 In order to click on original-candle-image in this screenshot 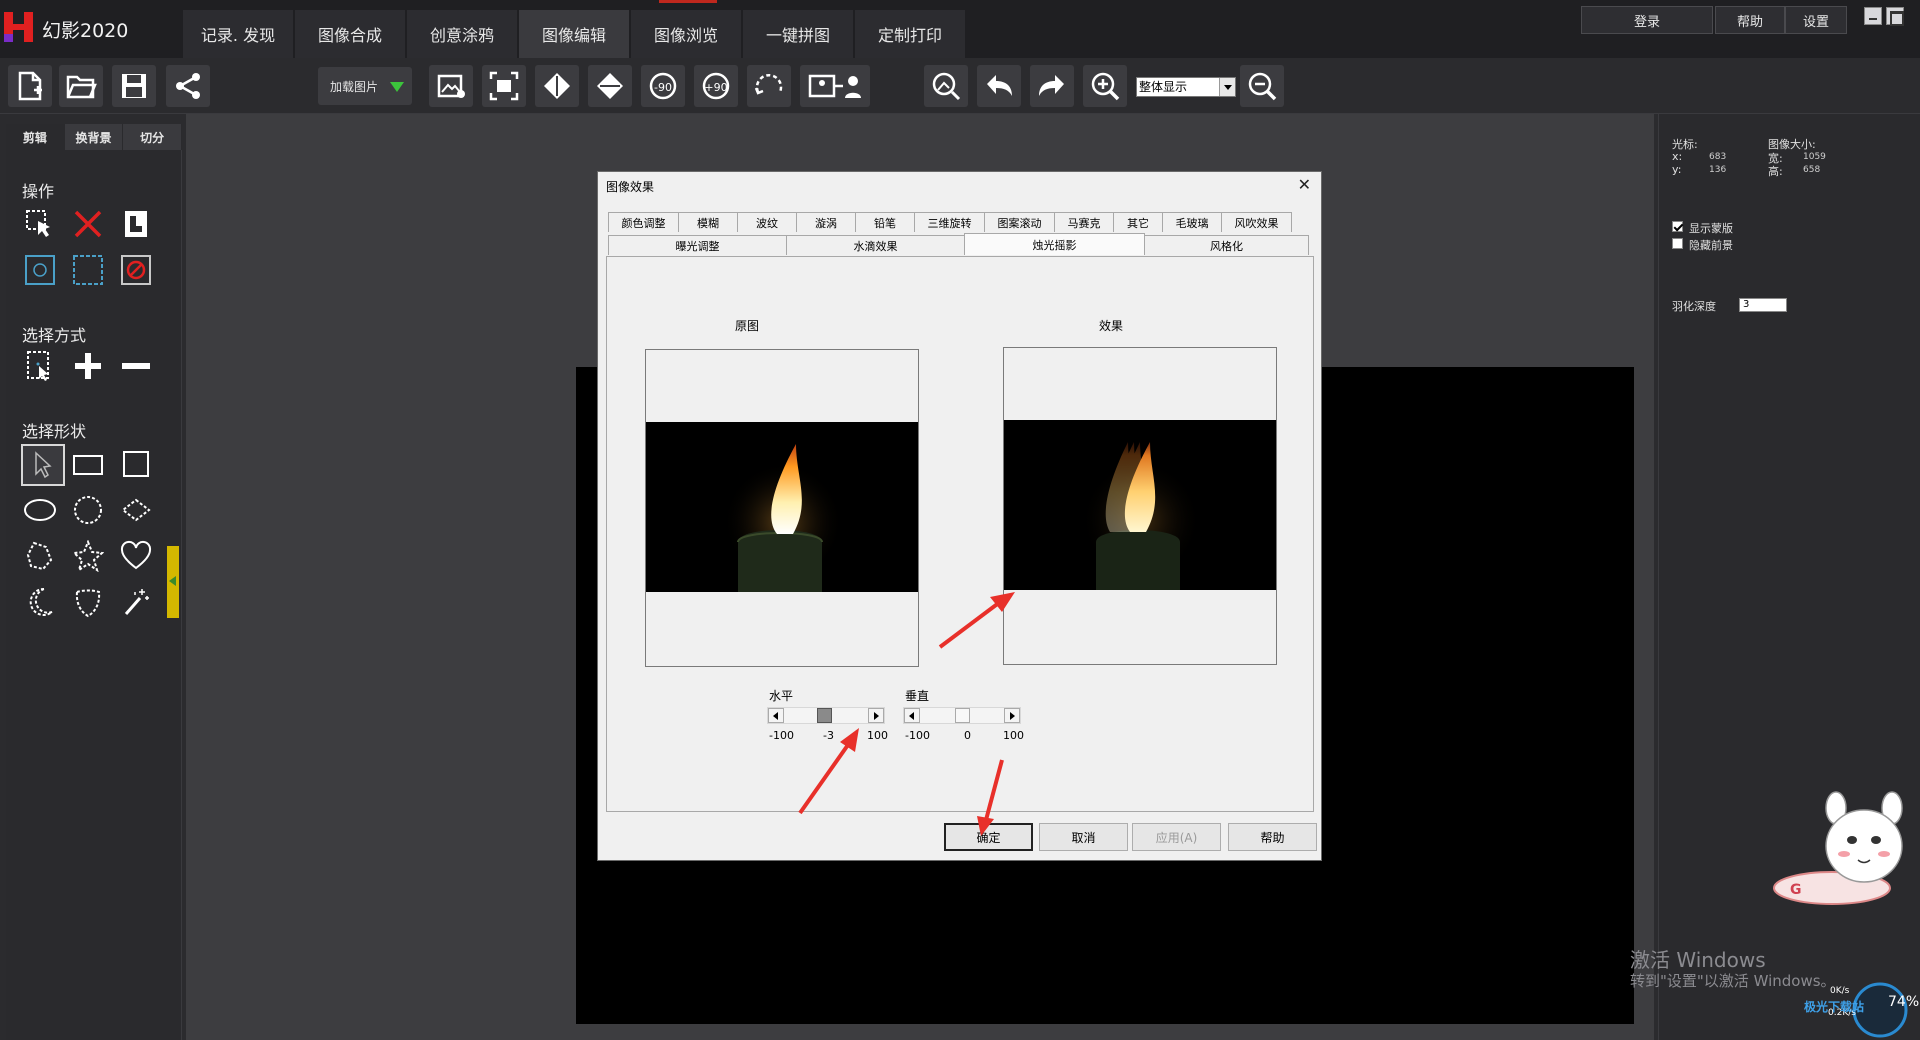, I will do `click(782, 507)`.